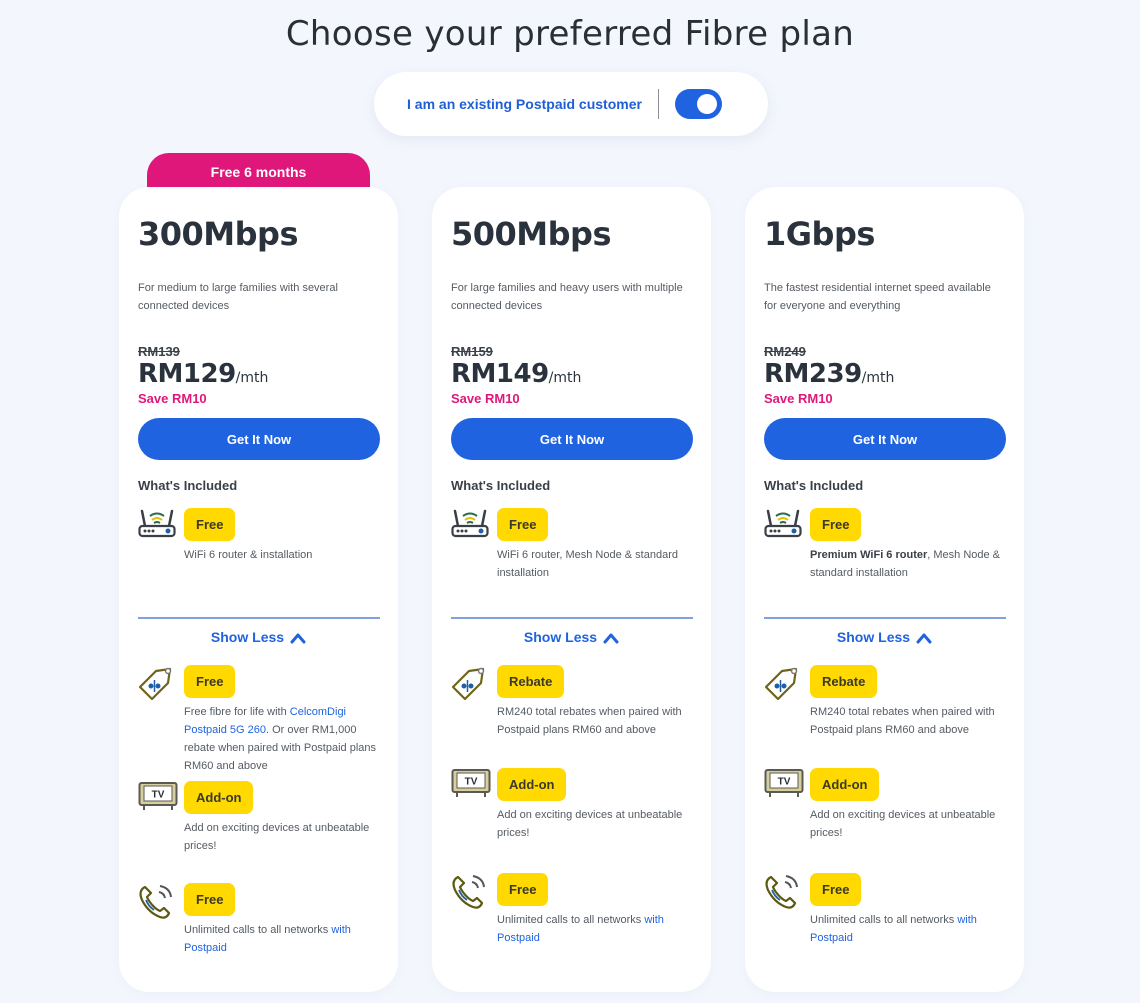  What do you see at coordinates (819, 234) in the screenshot?
I see `plan-speed: 1Gbps` at bounding box center [819, 234].